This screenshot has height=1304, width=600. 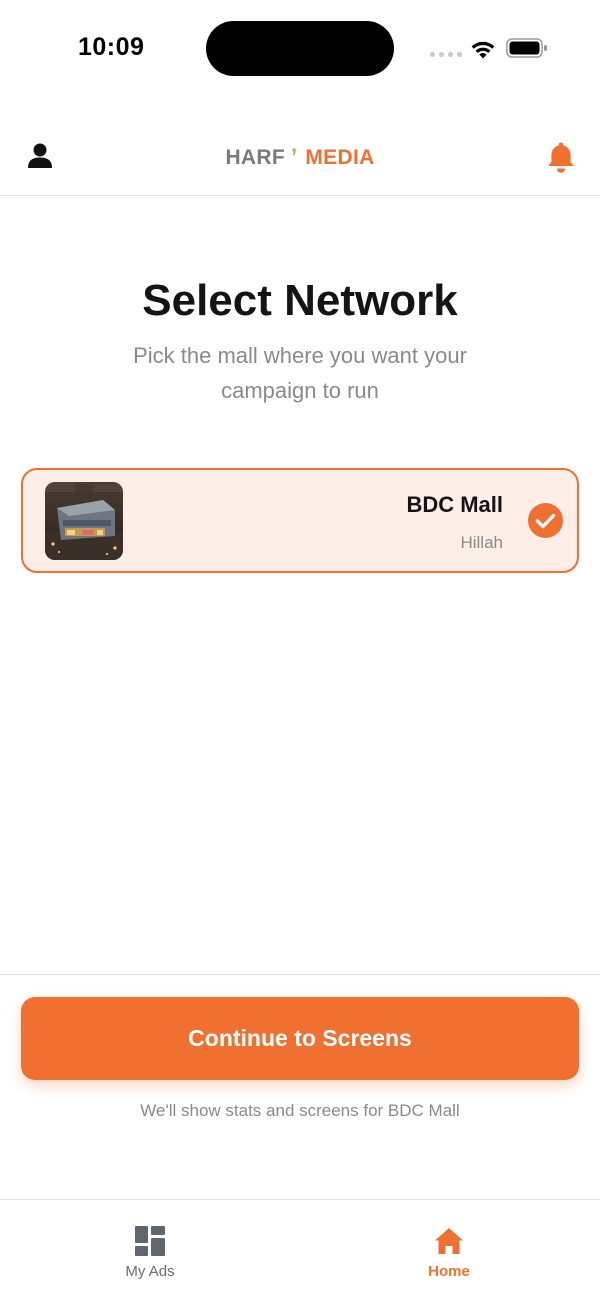 What do you see at coordinates (545, 520) in the screenshot?
I see `check-circle-icon` at bounding box center [545, 520].